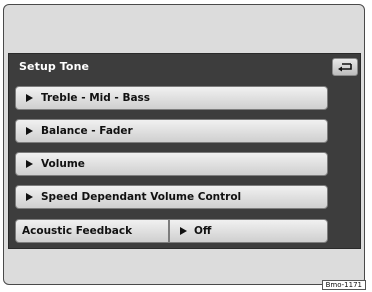 The height and width of the screenshot is (292, 372). Describe the element at coordinates (171, 131) in the screenshot. I see `balance-fader-button: Balance - Fader` at that location.